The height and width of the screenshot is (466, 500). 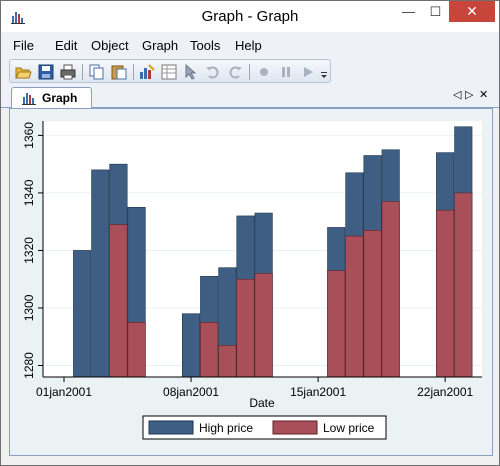 What do you see at coordinates (445, 392) in the screenshot?
I see `x-tick-label: 22jan2001` at bounding box center [445, 392].